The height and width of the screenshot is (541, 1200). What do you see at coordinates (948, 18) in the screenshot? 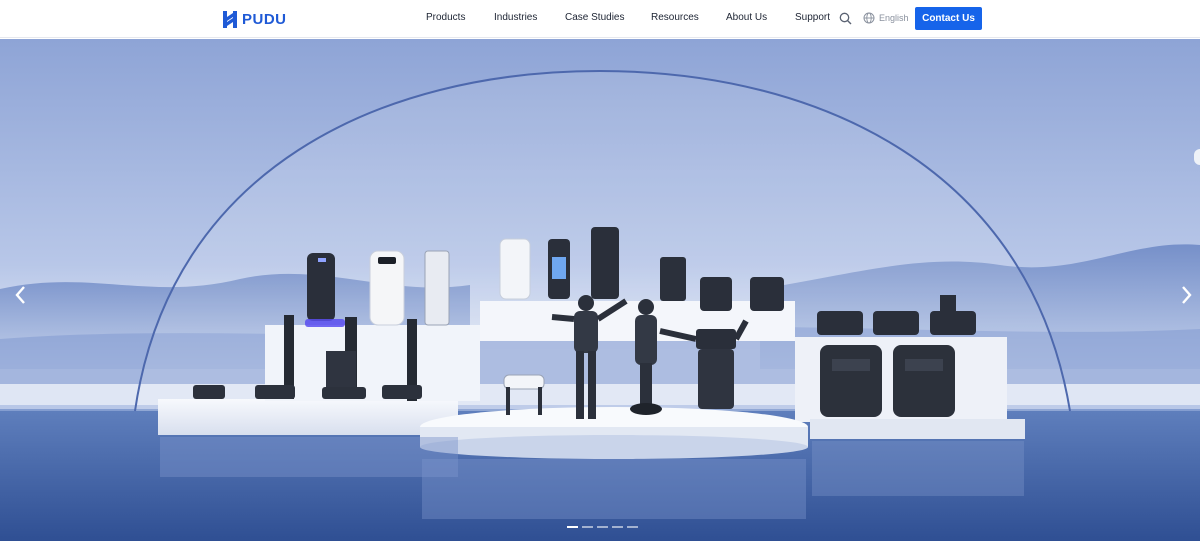
I see `contact-us-button: Contact Us` at bounding box center [948, 18].